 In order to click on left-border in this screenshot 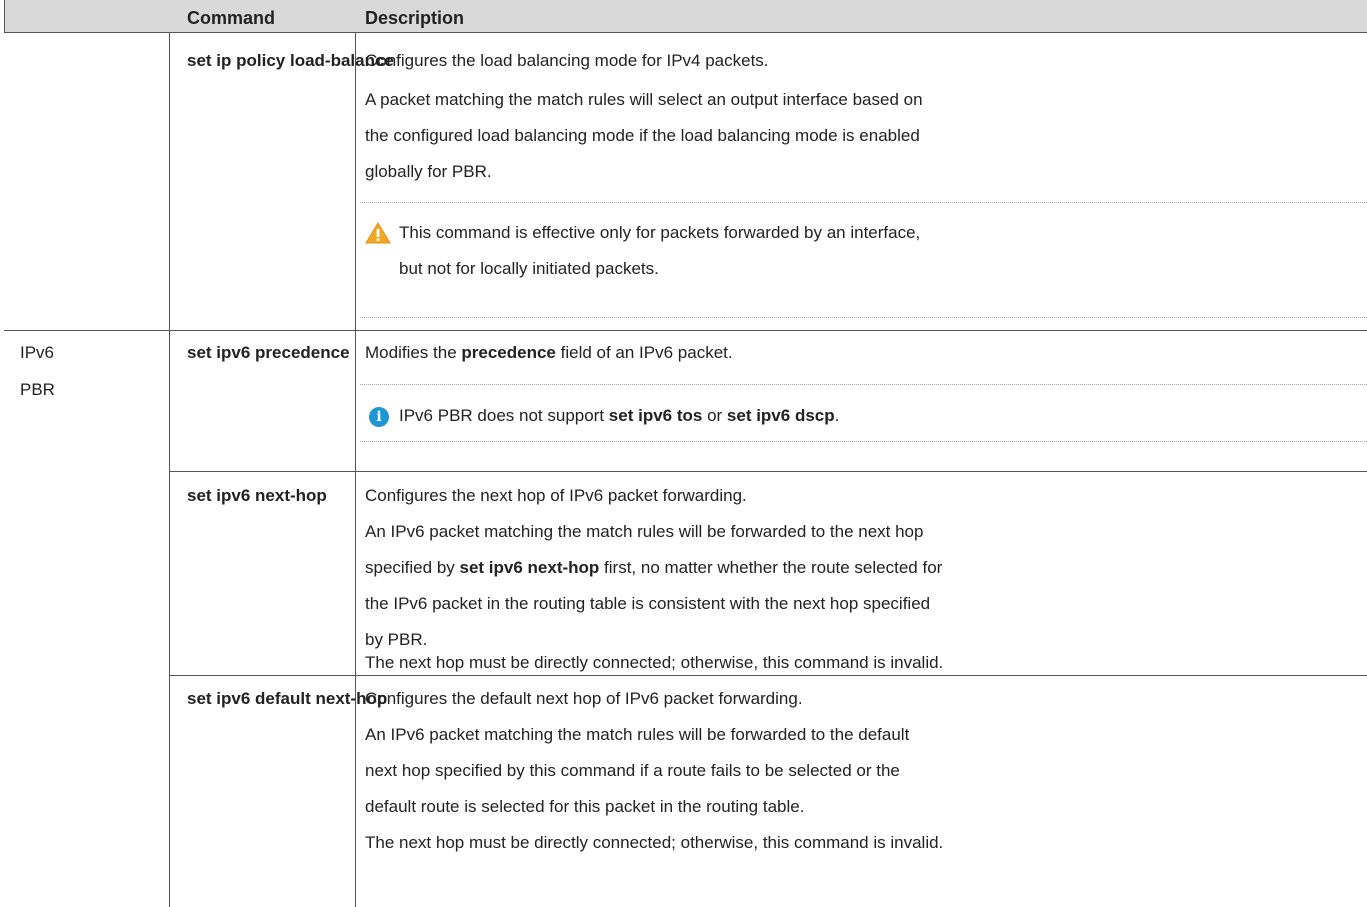, I will do `click(4, 16)`.